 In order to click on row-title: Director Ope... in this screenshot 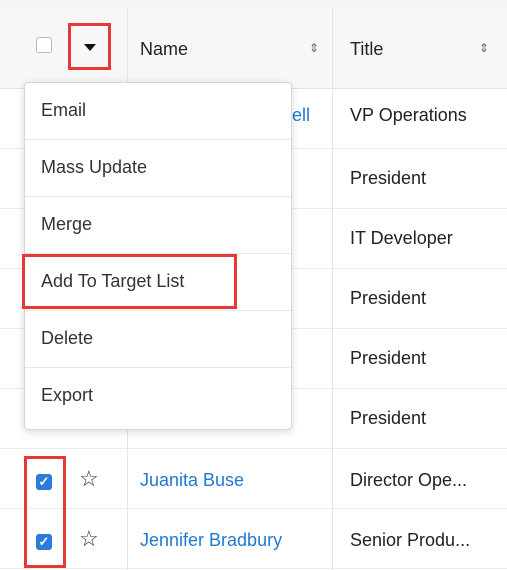, I will do `click(409, 480)`.